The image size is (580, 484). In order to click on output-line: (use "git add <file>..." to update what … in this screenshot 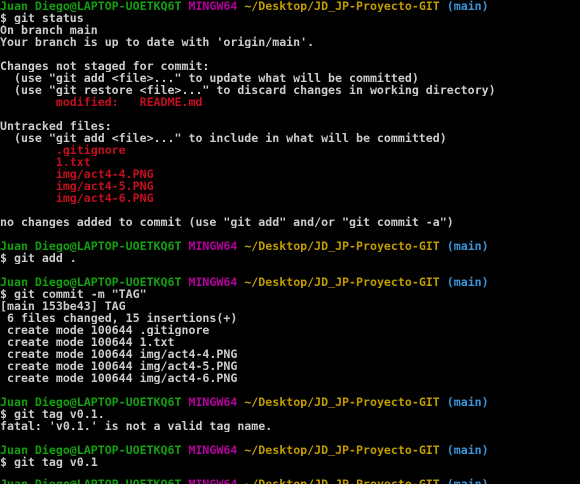, I will do `click(209, 78)`.